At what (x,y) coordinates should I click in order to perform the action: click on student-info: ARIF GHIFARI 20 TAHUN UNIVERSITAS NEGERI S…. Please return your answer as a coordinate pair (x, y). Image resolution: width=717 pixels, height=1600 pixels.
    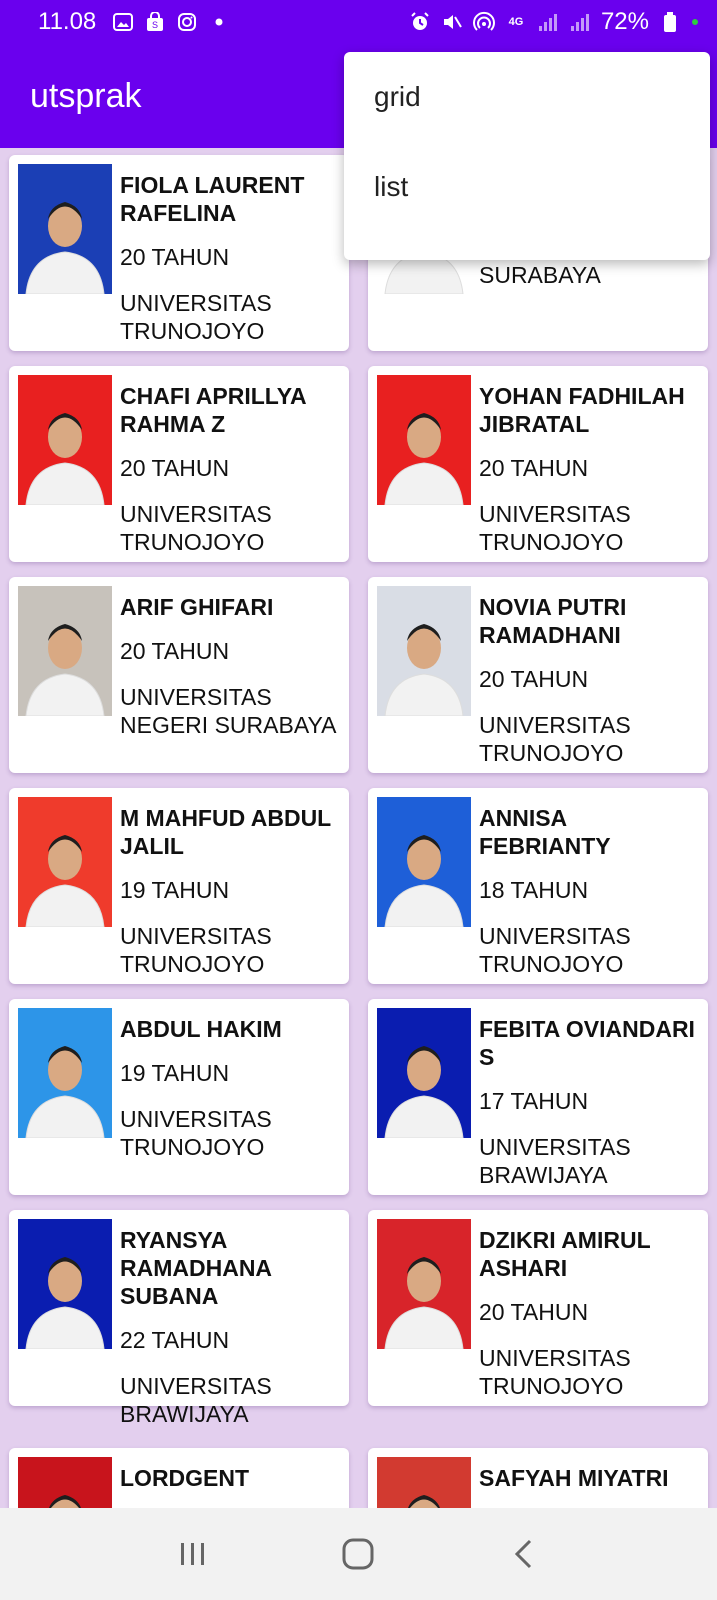
    Looking at the image, I should click on (229, 666).